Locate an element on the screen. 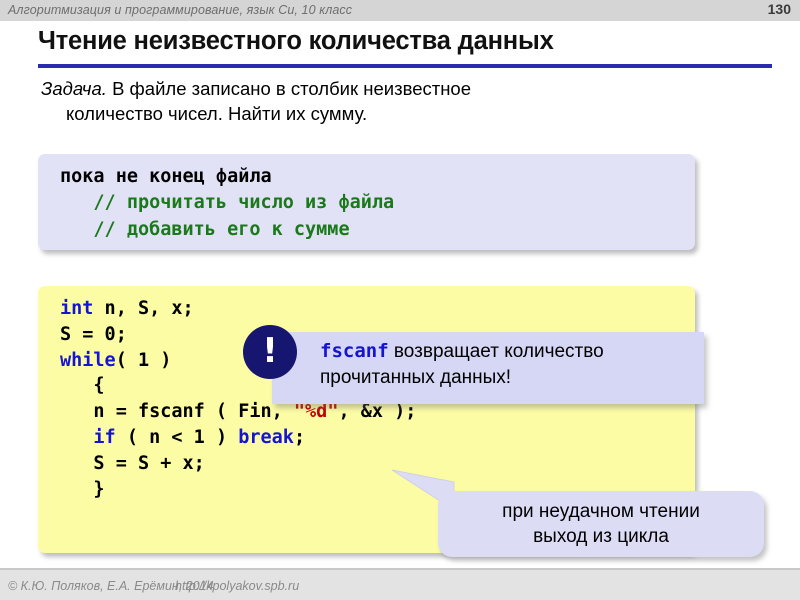 This screenshot has width=800, height=600. code-text: ; is located at coordinates (299, 437).